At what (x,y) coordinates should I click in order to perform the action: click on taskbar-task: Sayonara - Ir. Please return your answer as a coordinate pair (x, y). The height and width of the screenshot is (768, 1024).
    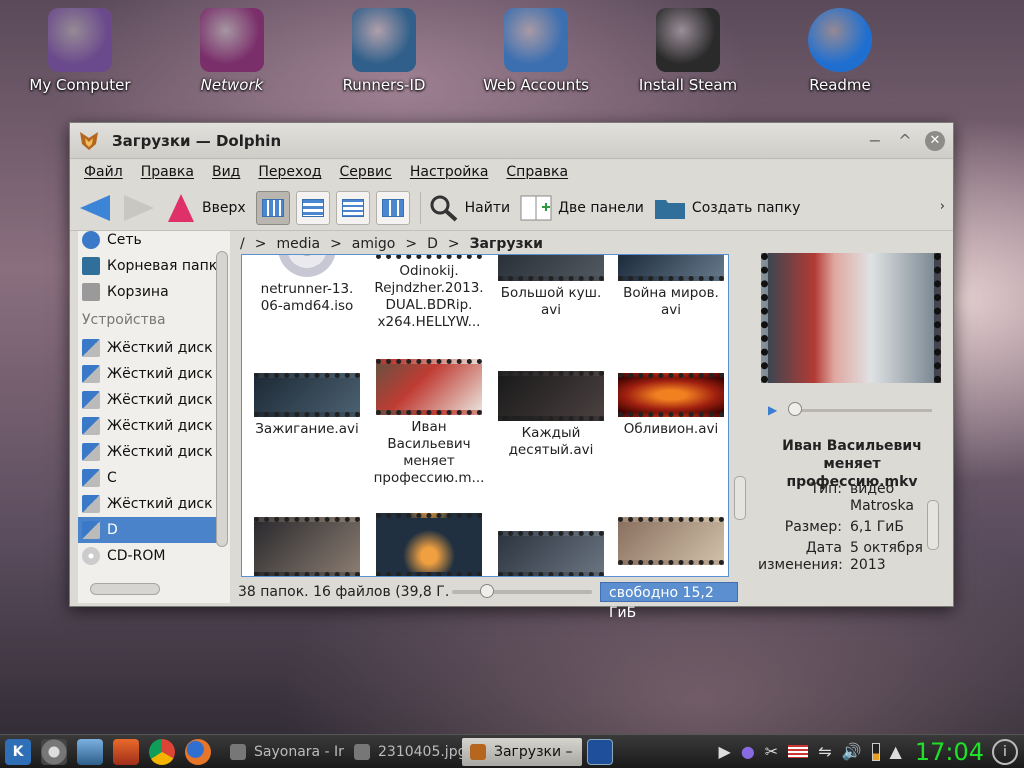
    Looking at the image, I should click on (284, 752).